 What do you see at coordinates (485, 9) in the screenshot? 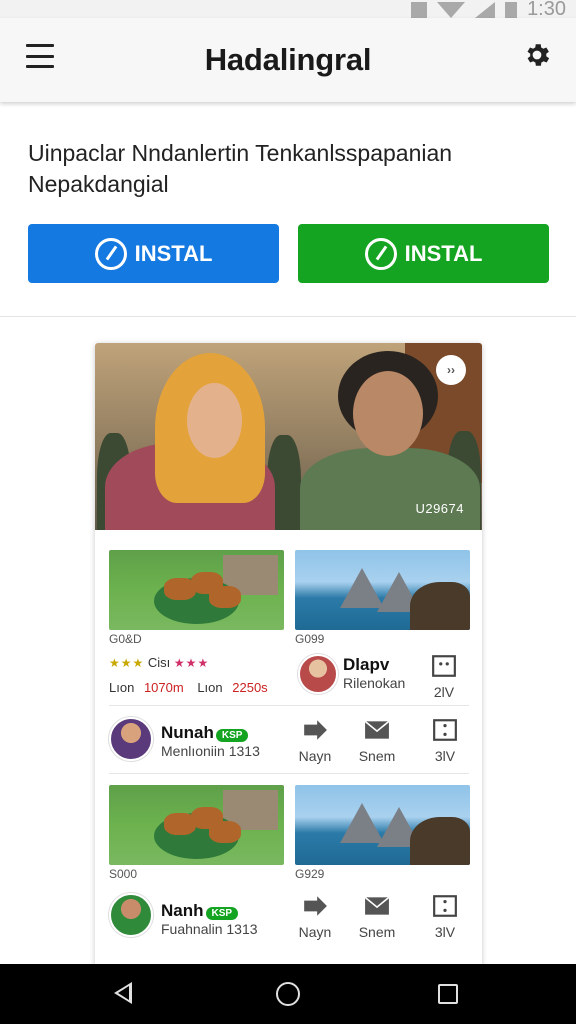
I see `signal-icon` at bounding box center [485, 9].